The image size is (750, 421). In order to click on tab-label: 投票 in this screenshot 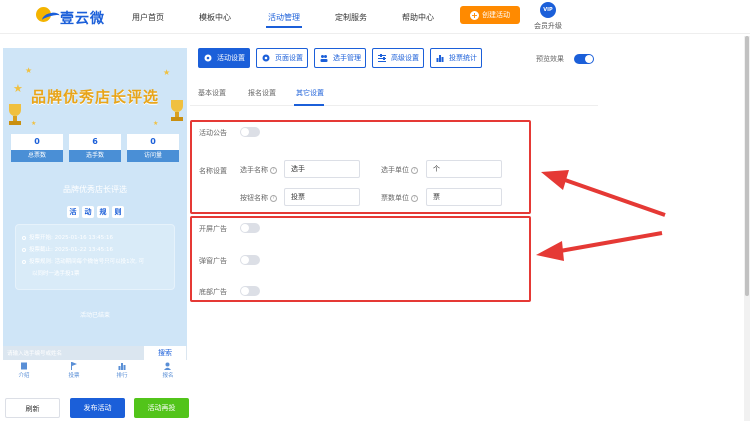, I will do `click(74, 376)`.